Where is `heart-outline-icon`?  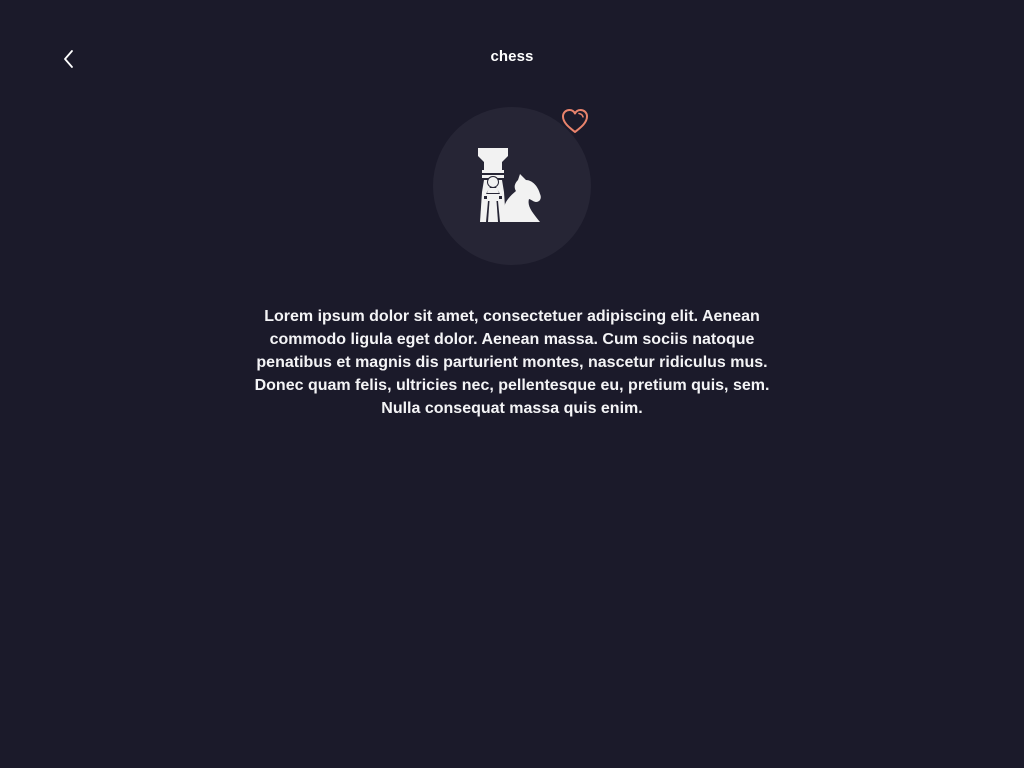 heart-outline-icon is located at coordinates (575, 123).